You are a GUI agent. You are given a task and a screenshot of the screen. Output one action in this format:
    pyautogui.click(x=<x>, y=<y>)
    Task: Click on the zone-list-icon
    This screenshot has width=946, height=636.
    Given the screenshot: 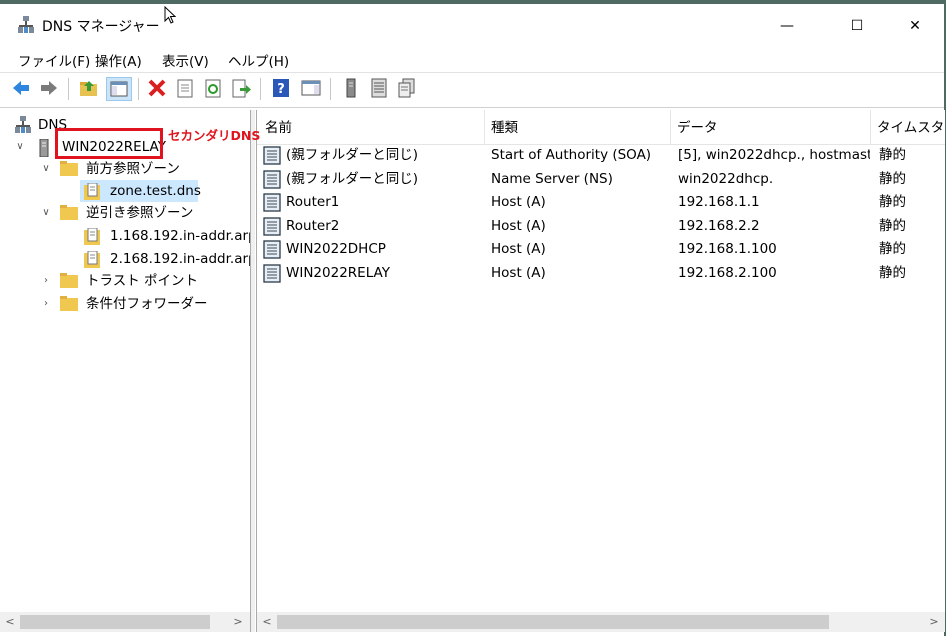 What is the action you would take?
    pyautogui.click(x=379, y=88)
    